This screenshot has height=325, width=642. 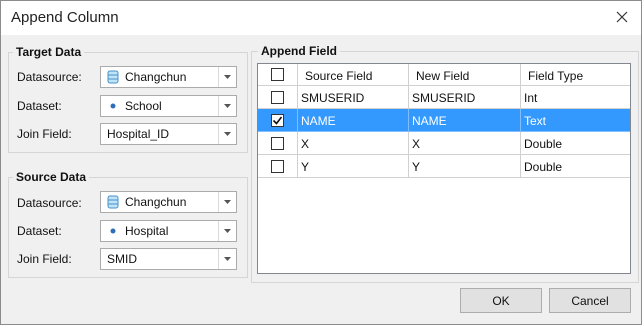 I want to click on table-row: SMUSERID SMUSERID Int, so click(x=444, y=97).